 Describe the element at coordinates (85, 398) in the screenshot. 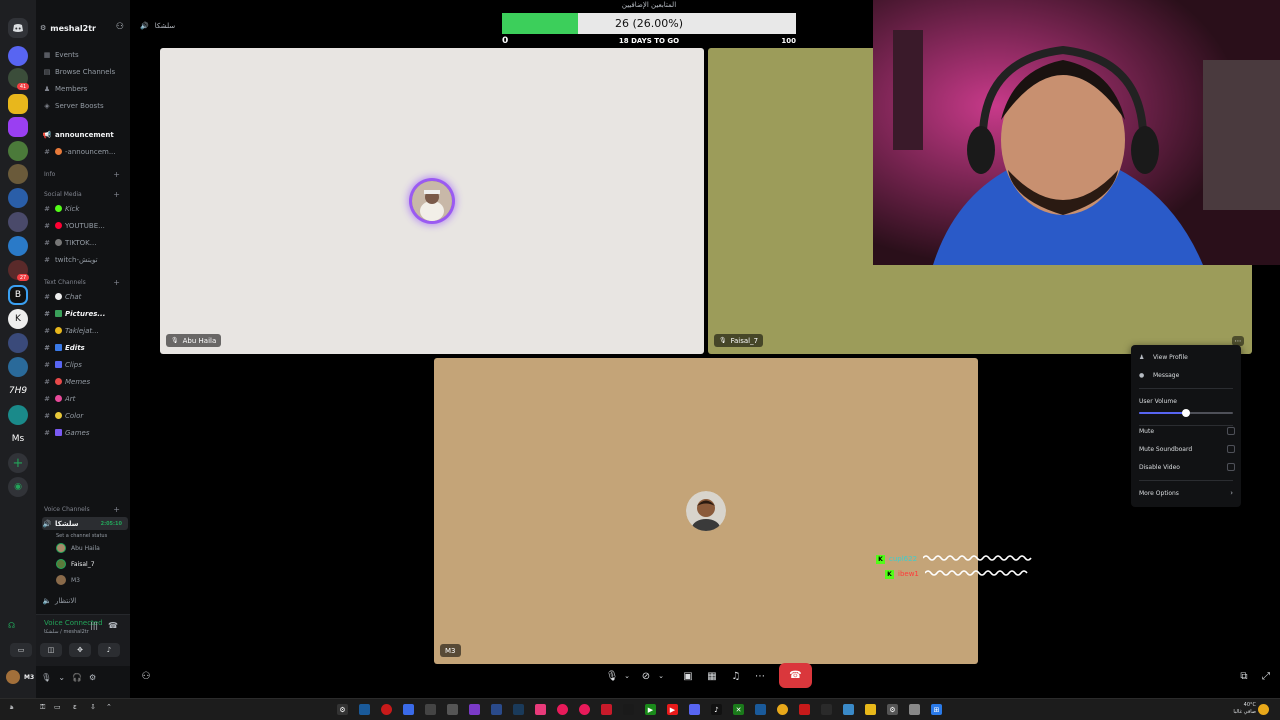

I see `channel-art: # Art` at that location.